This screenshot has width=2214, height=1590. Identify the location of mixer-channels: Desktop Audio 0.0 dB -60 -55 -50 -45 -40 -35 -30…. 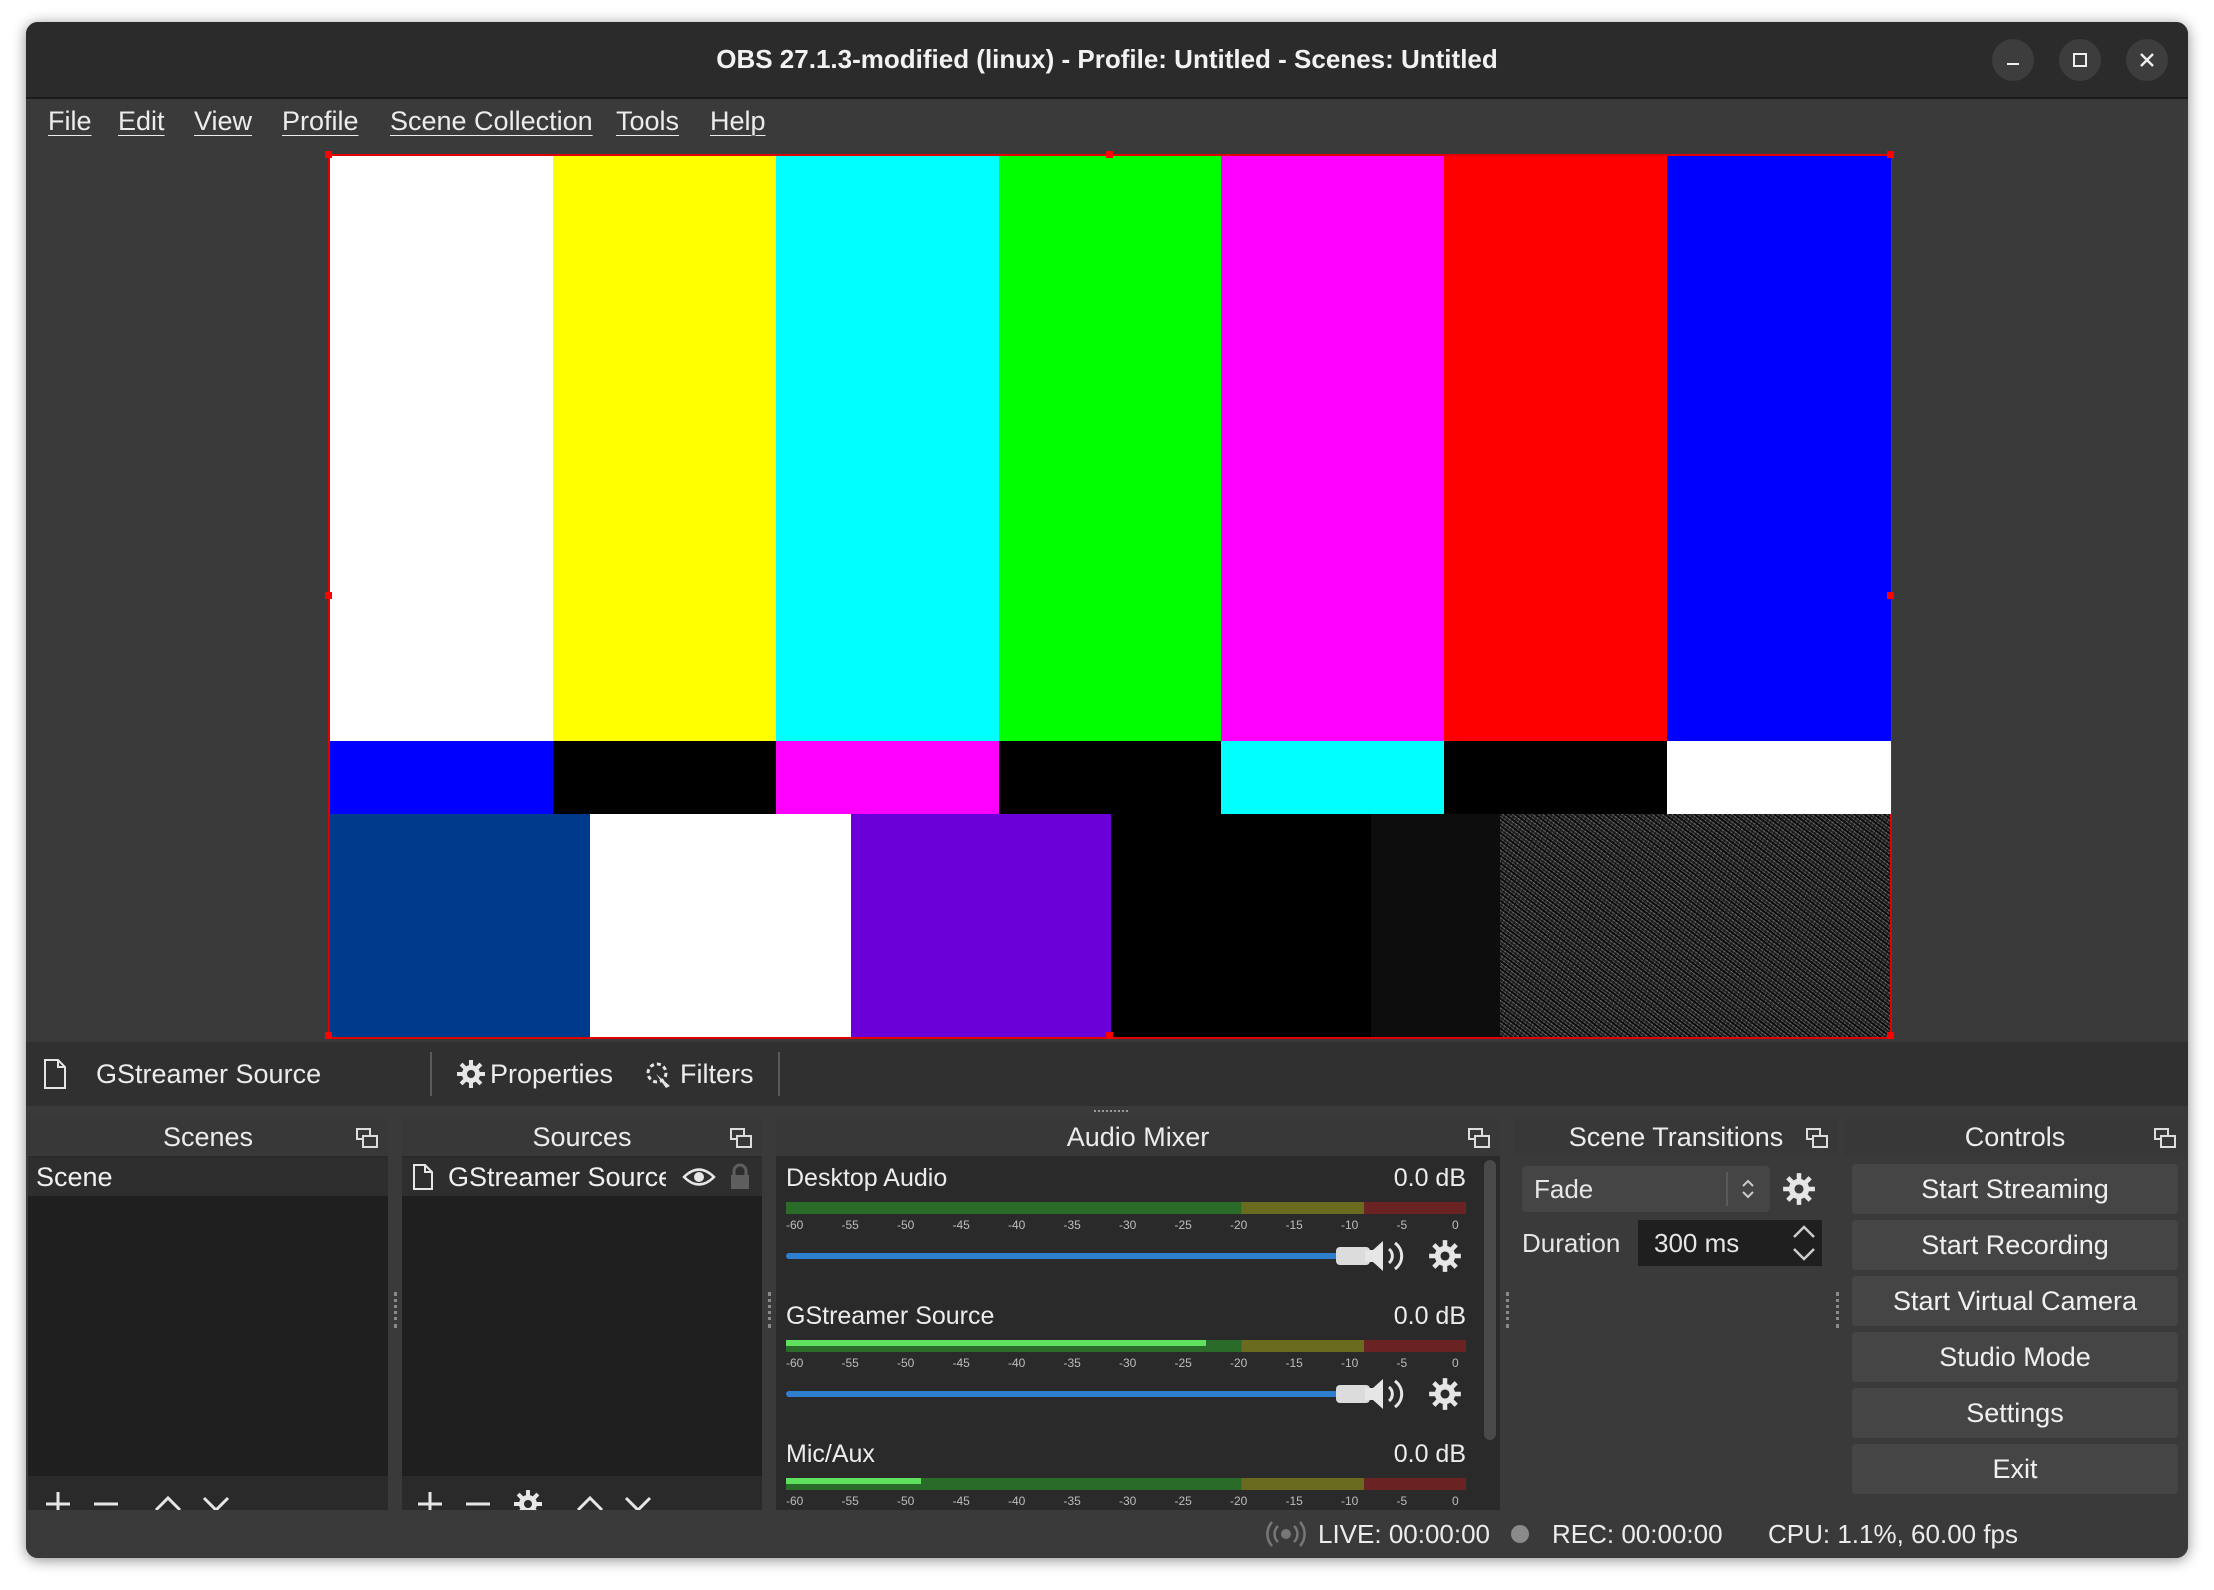
(1130, 1344).